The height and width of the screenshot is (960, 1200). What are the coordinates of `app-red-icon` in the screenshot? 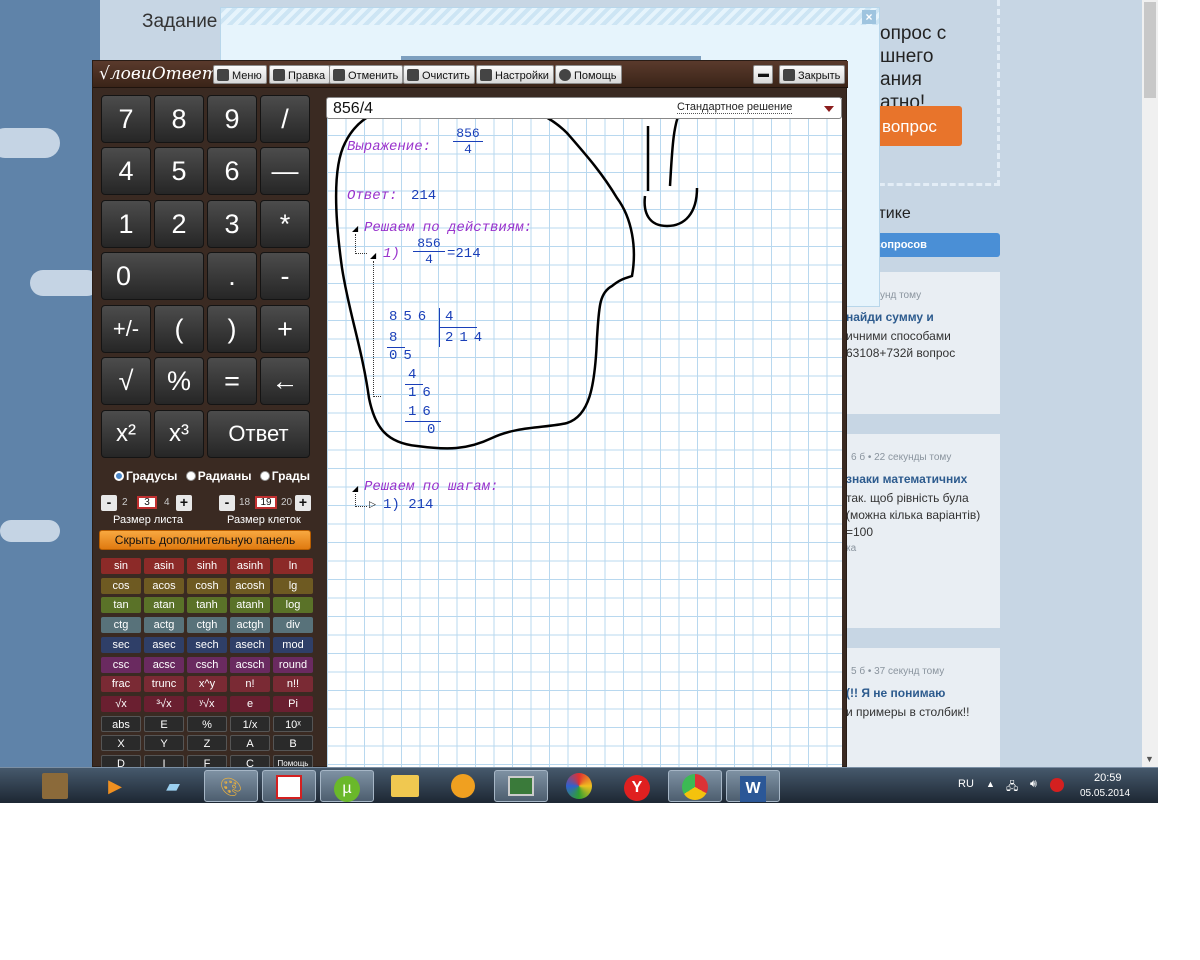 It's located at (289, 786).